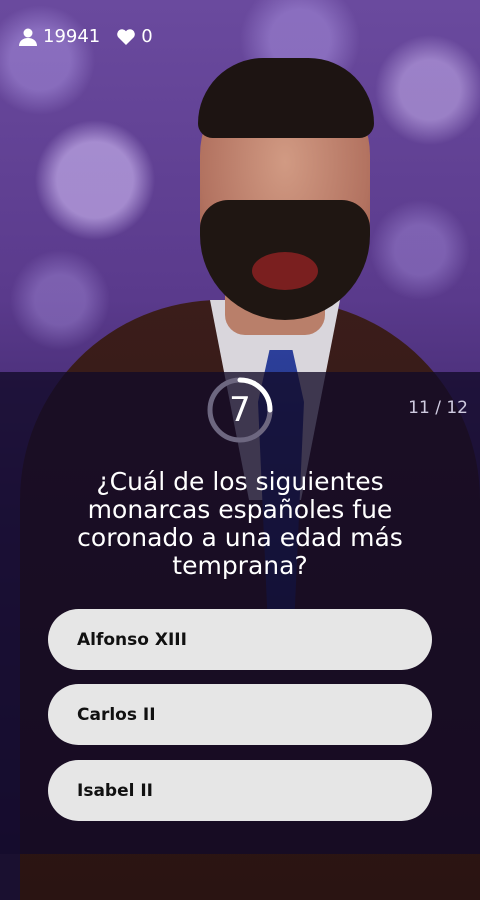  What do you see at coordinates (116, 714) in the screenshot?
I see `answer-label: Carlos II` at bounding box center [116, 714].